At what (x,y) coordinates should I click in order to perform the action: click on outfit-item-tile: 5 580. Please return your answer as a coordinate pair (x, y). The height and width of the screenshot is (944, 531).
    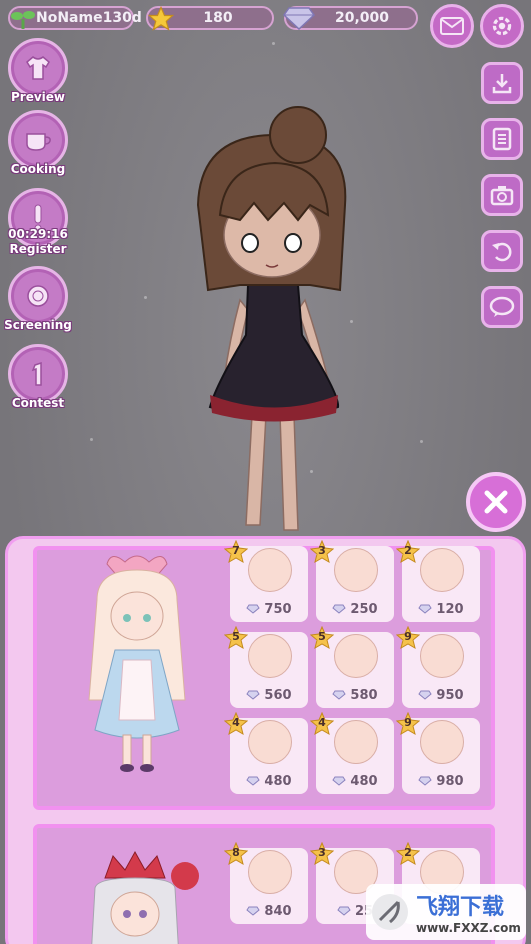
    Looking at the image, I should click on (351, 666).